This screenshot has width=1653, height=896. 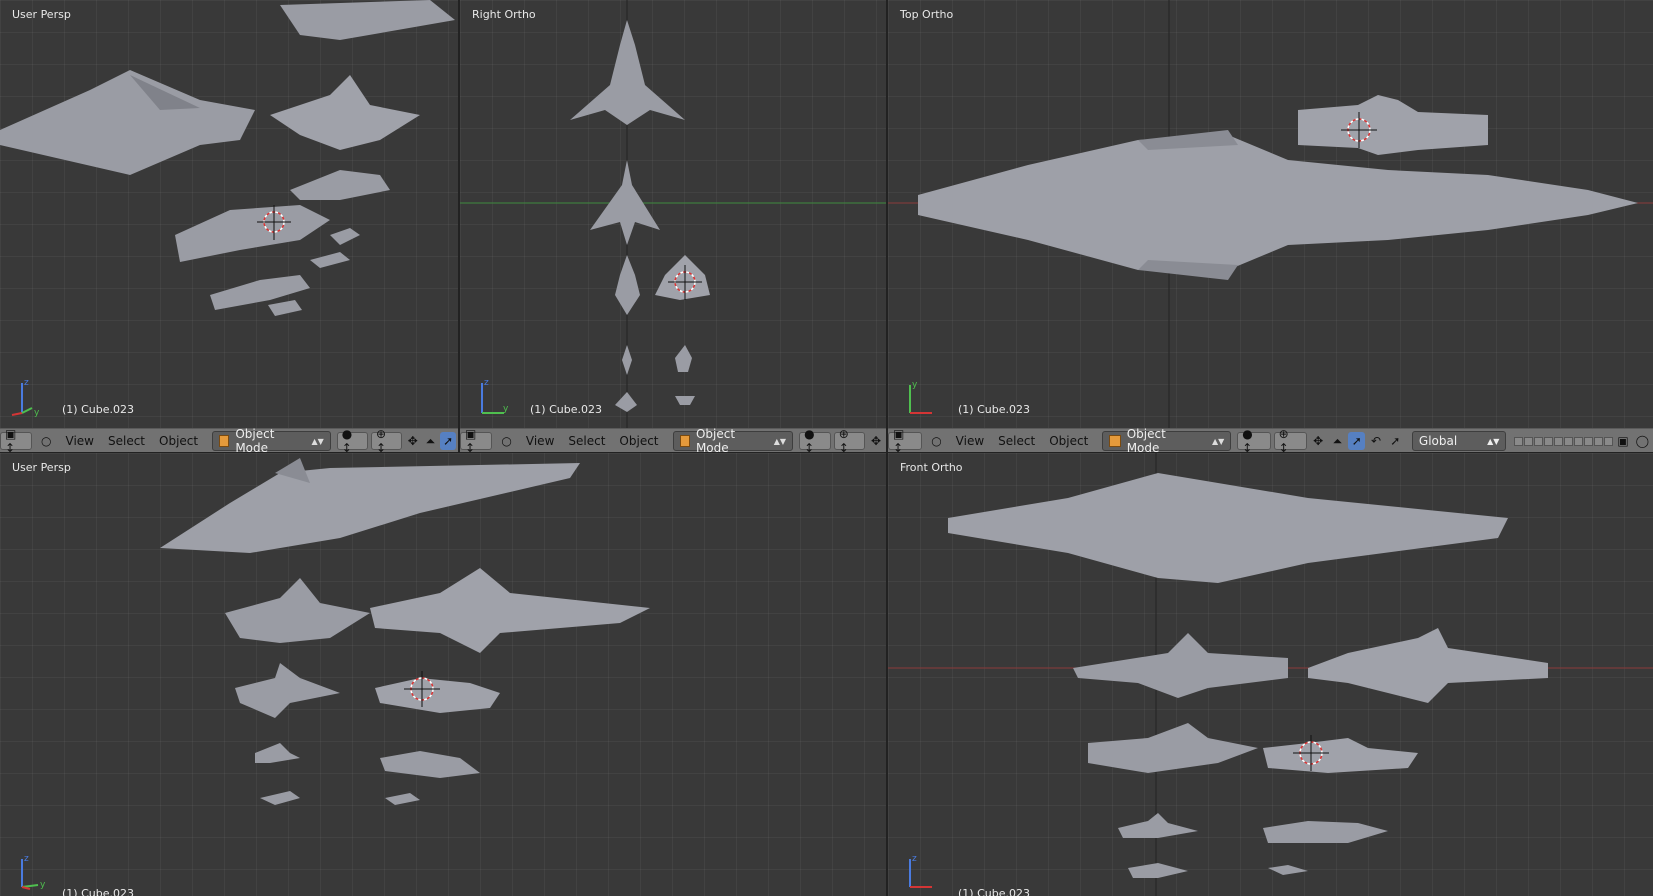 I want to click on viewport-right-ortho: Right Ortho z y (1) Cube.023, so click(x=673, y=214).